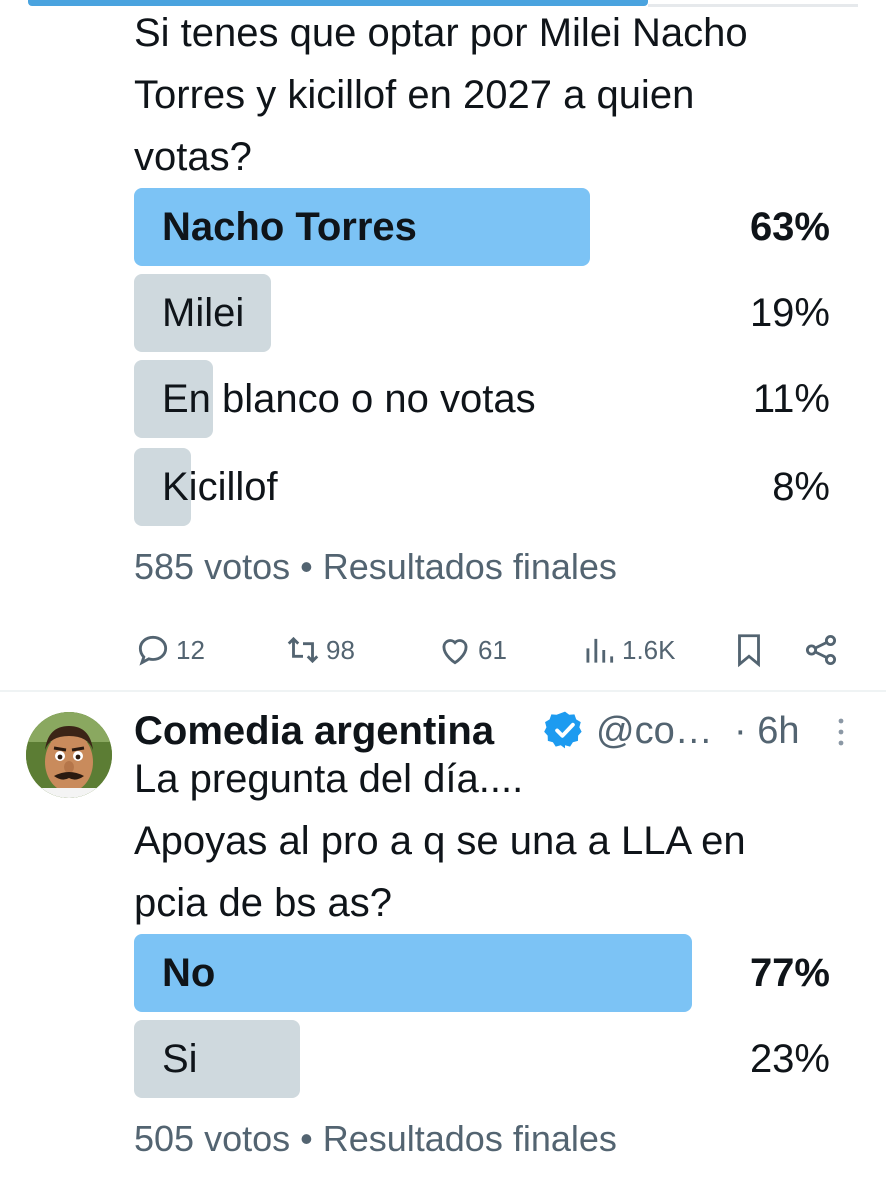  I want to click on repost-count: 98, so click(340, 649).